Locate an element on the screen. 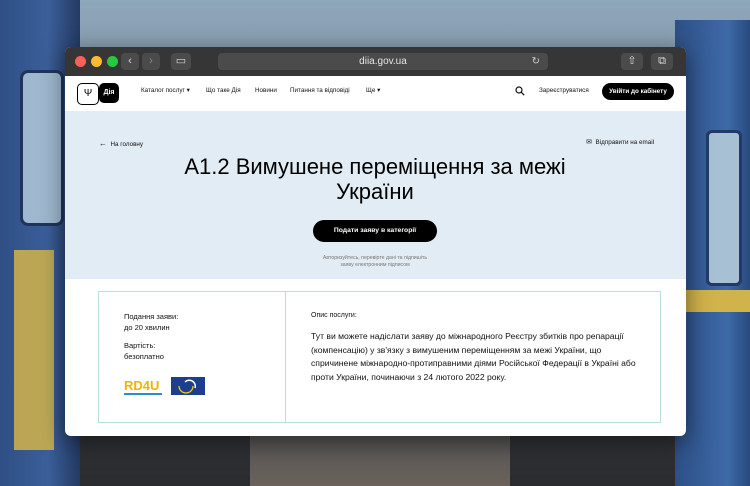 This screenshot has height=486, width=750. minimize-window-button is located at coordinates (96, 61).